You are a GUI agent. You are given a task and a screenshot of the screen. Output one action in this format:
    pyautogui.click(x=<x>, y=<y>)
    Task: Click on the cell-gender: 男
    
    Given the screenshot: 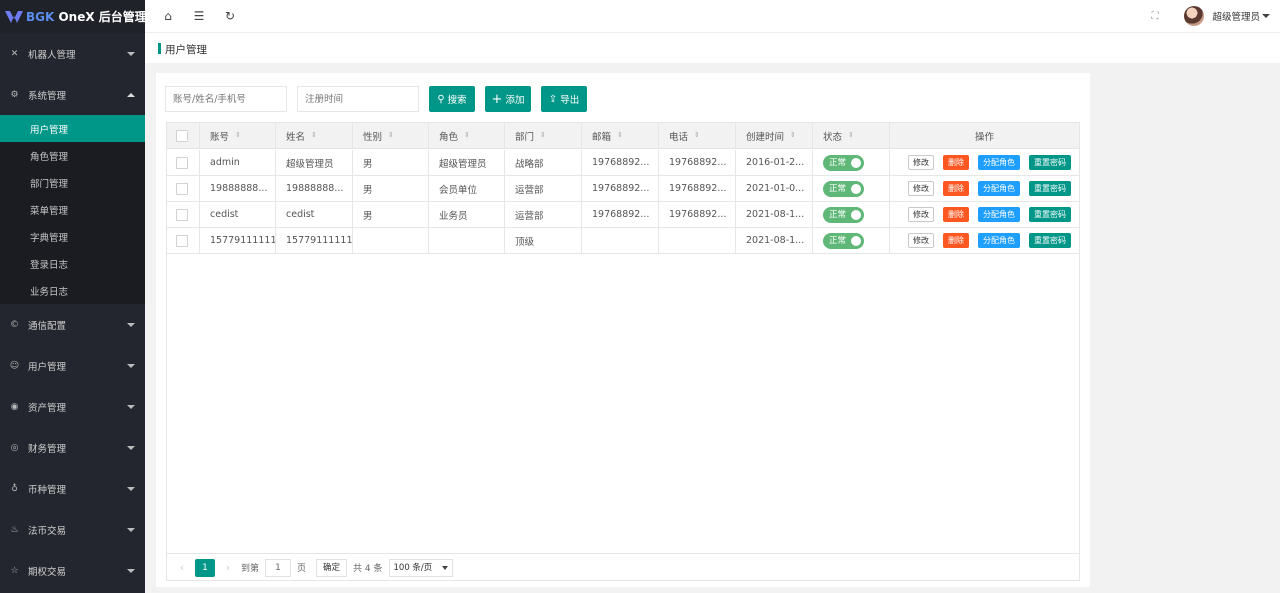 What is the action you would take?
    pyautogui.click(x=391, y=162)
    